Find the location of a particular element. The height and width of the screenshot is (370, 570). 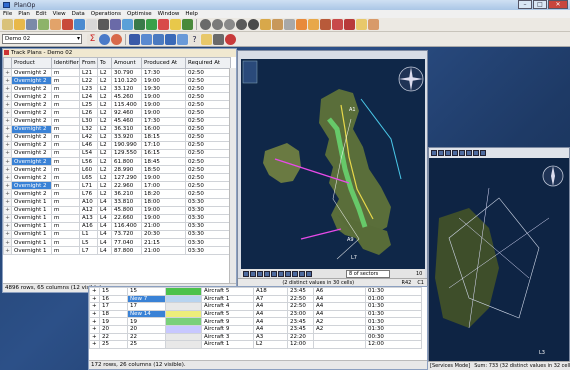

schedule-cell: 00:30 is located at coordinates (393, 337).